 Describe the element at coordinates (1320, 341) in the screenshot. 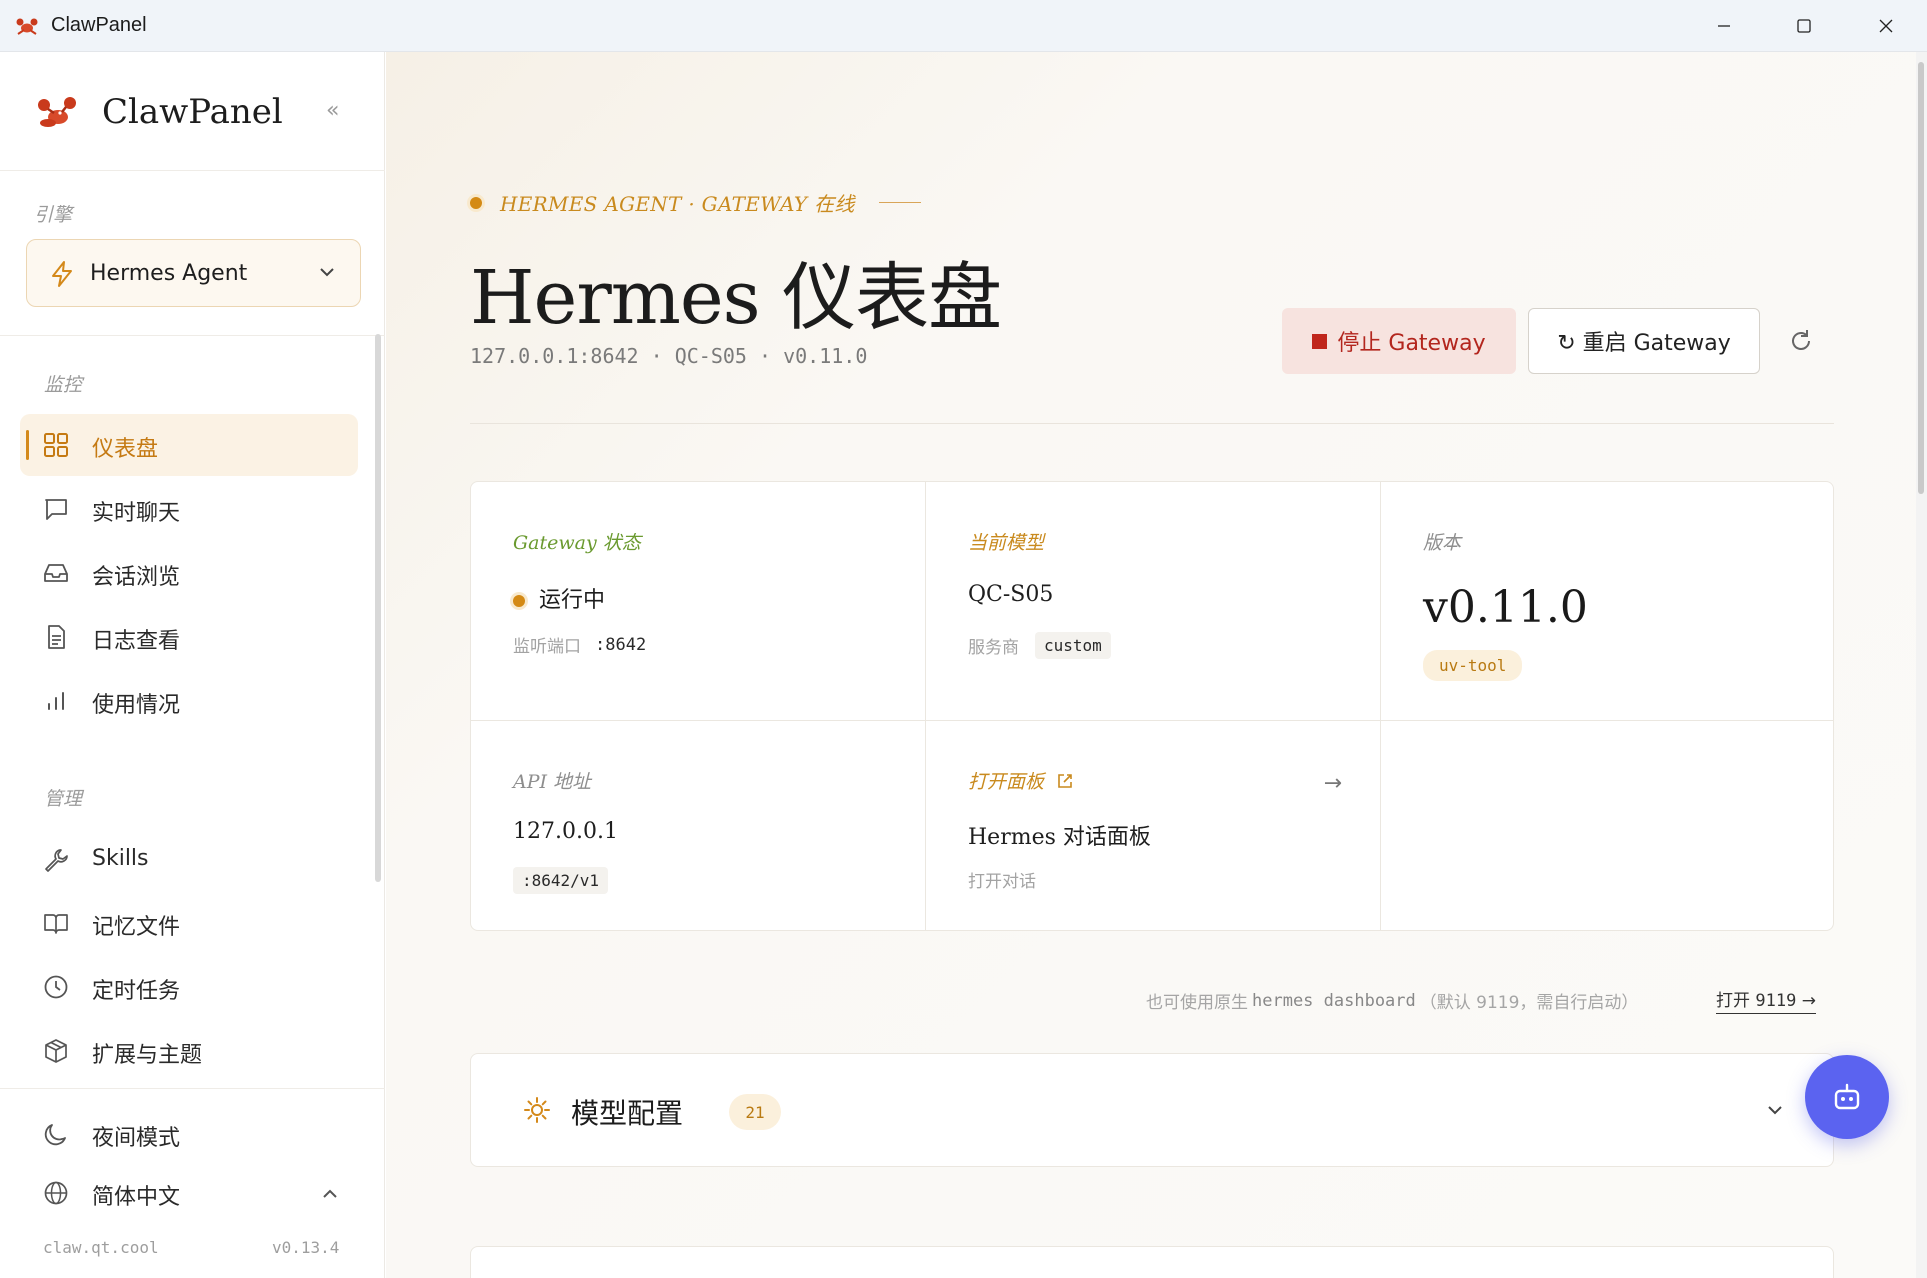

I see `stop-icon` at that location.